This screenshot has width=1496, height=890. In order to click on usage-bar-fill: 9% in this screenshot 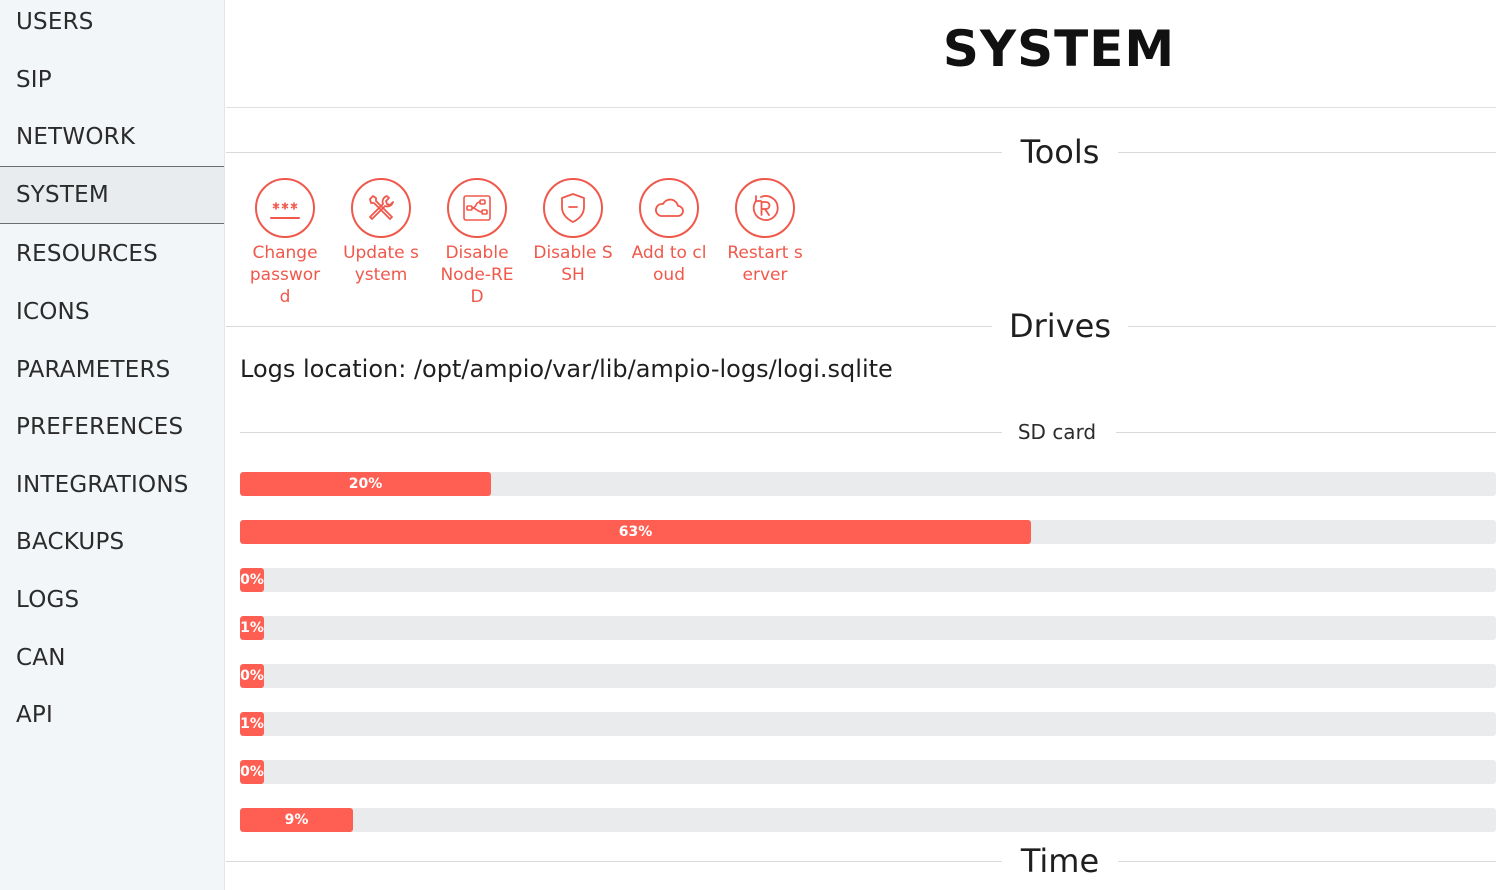, I will do `click(296, 820)`.